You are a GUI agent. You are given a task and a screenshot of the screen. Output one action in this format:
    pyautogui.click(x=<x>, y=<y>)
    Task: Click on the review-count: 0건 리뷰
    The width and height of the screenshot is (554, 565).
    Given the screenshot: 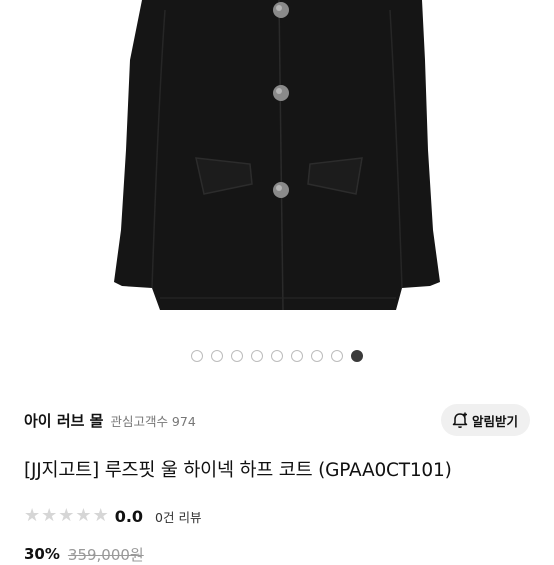 What is the action you would take?
    pyautogui.click(x=178, y=516)
    